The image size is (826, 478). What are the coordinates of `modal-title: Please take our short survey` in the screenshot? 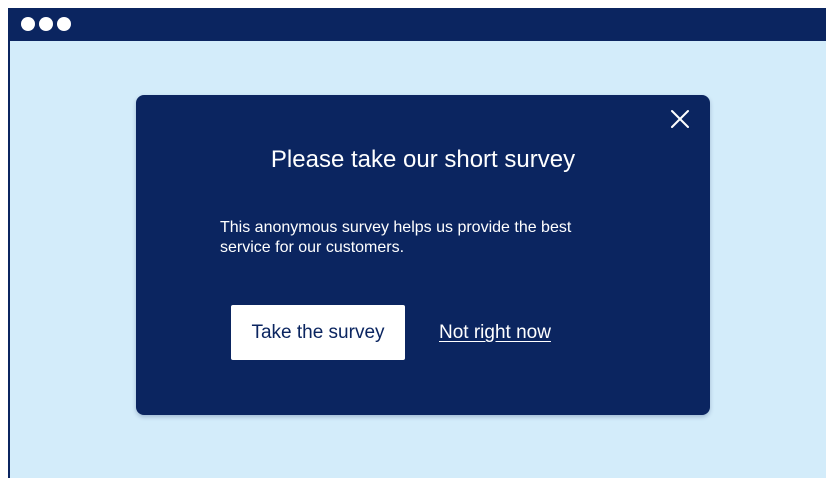 It's located at (423, 159).